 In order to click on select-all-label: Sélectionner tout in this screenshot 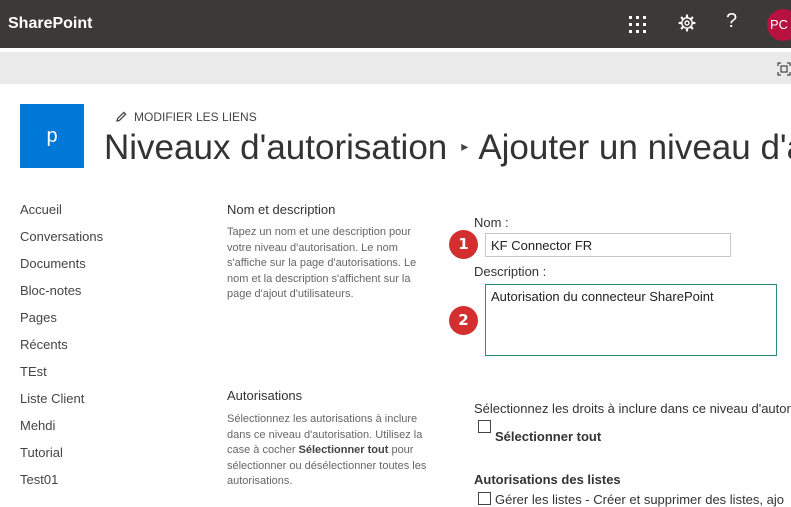, I will do `click(548, 436)`.